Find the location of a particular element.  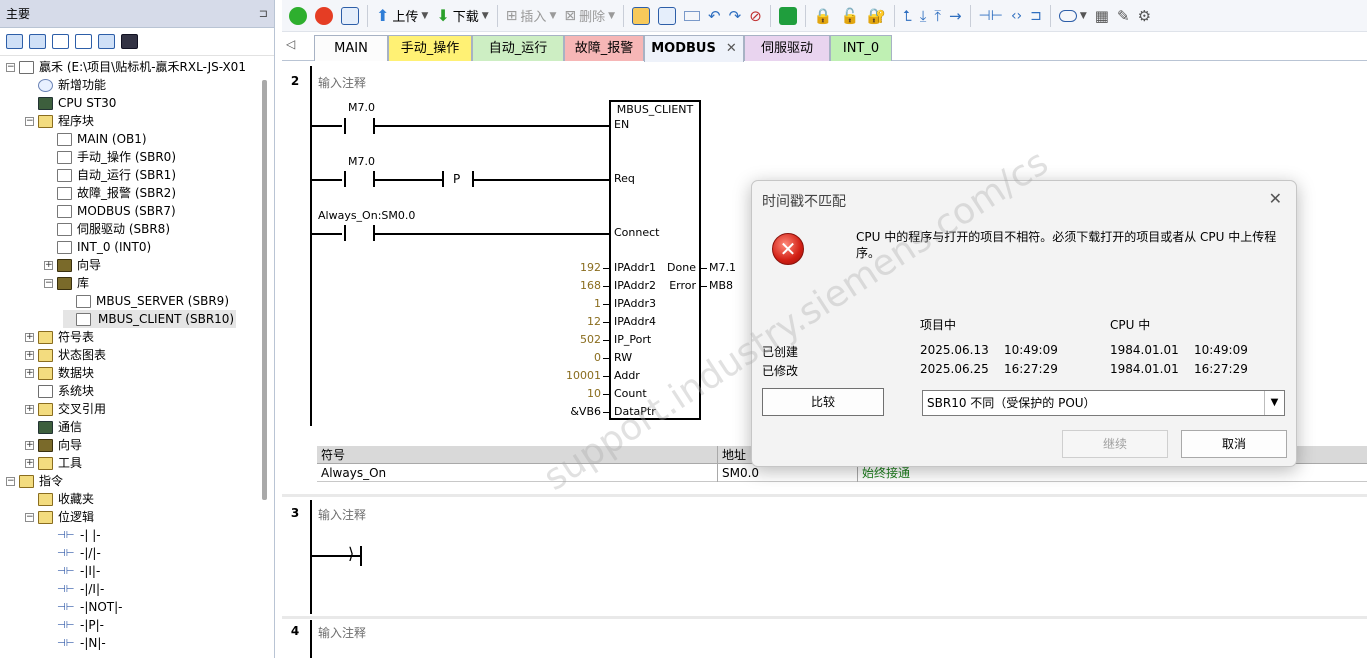

tab-3: 故障_报警 is located at coordinates (604, 48).